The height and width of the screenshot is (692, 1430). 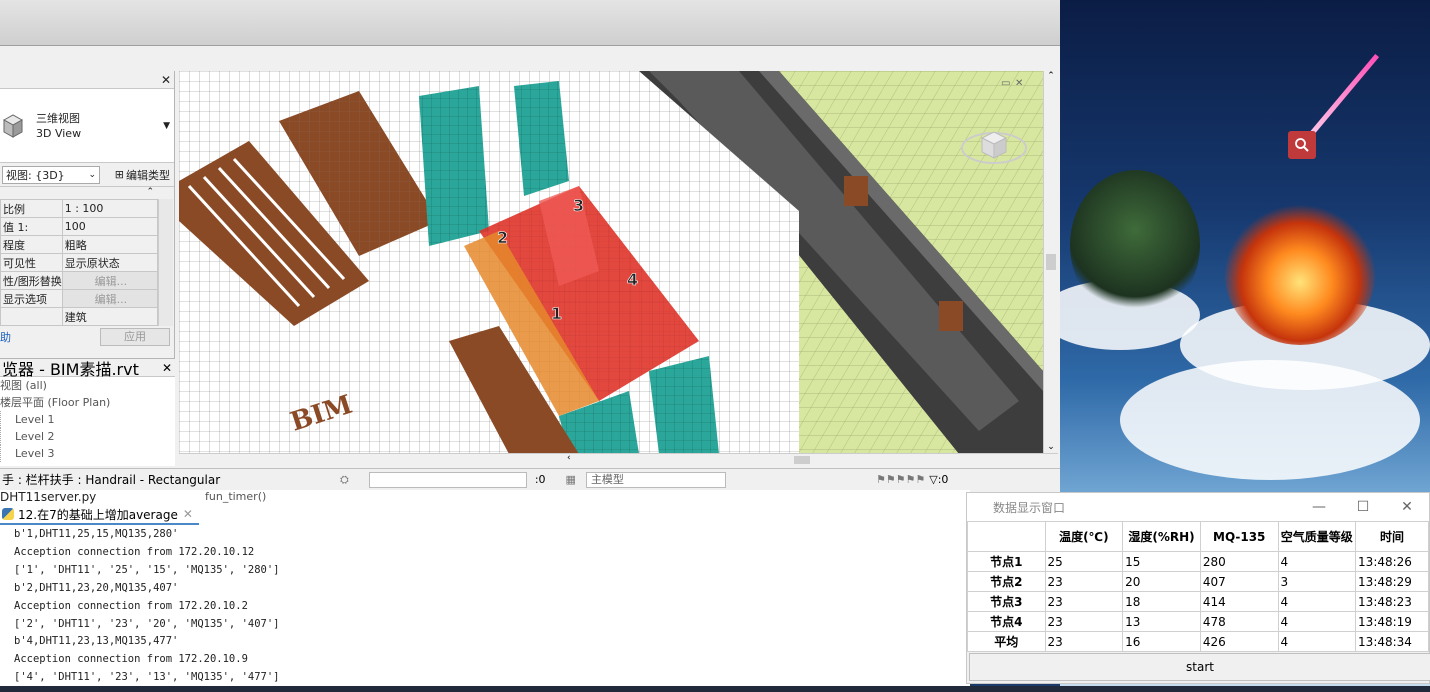 I want to click on maximize-icon: ☐, so click(x=1363, y=507).